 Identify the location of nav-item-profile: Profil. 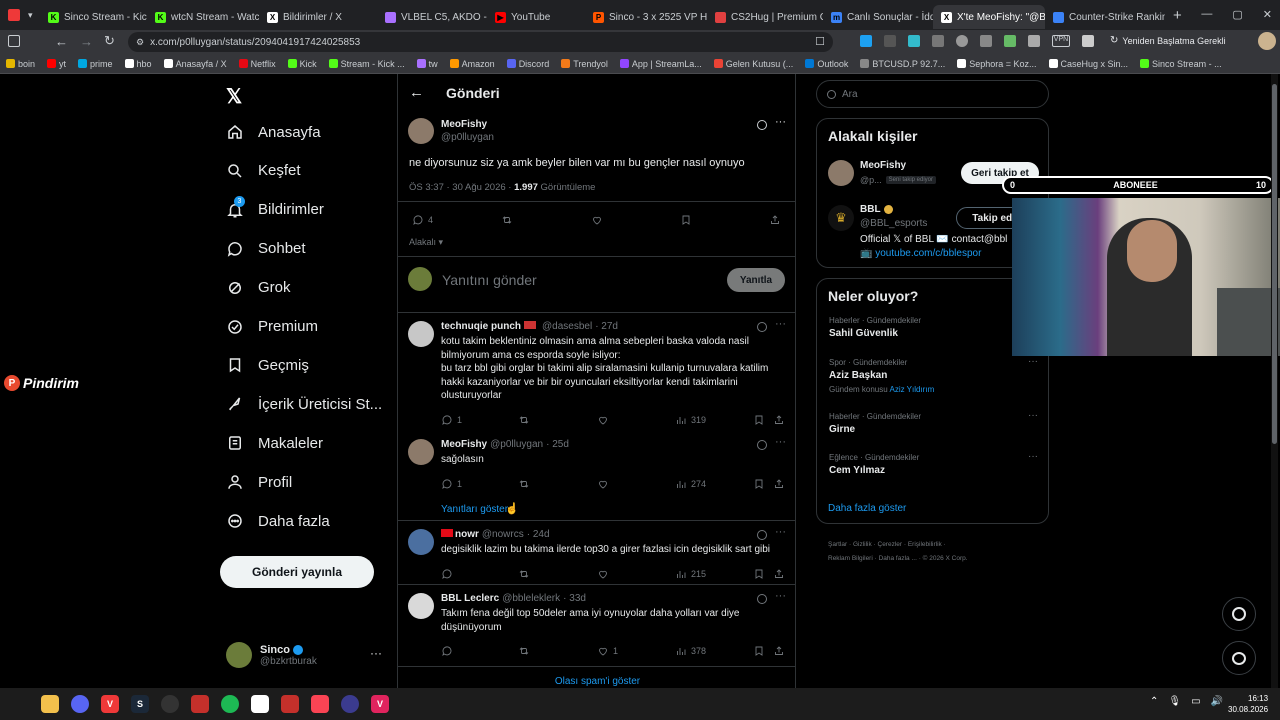
(259, 482).